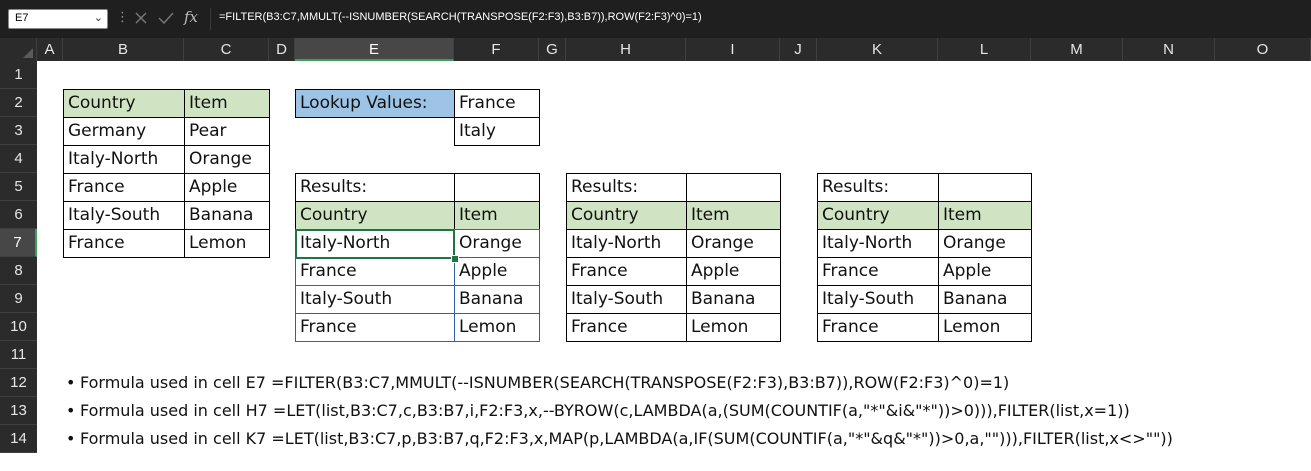 The image size is (1311, 471). I want to click on formula-buttons: fx, so click(168, 19).